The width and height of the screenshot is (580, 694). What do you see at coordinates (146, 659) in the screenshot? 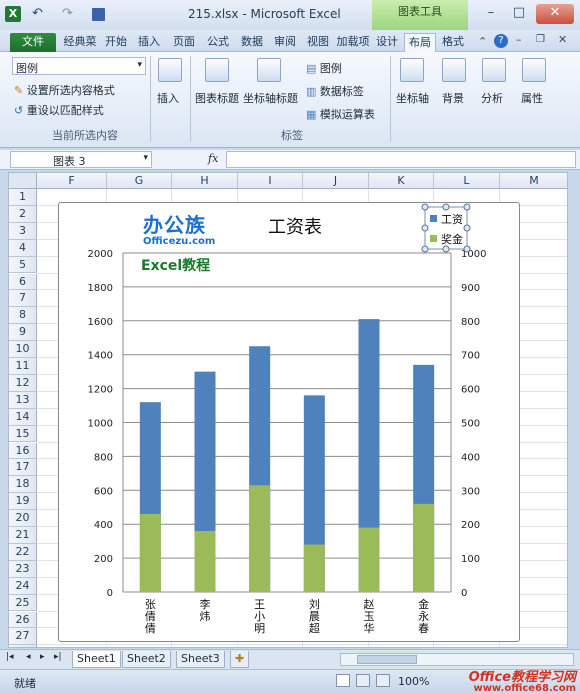
I see `sheet-tab-2: Sheet2` at bounding box center [146, 659].